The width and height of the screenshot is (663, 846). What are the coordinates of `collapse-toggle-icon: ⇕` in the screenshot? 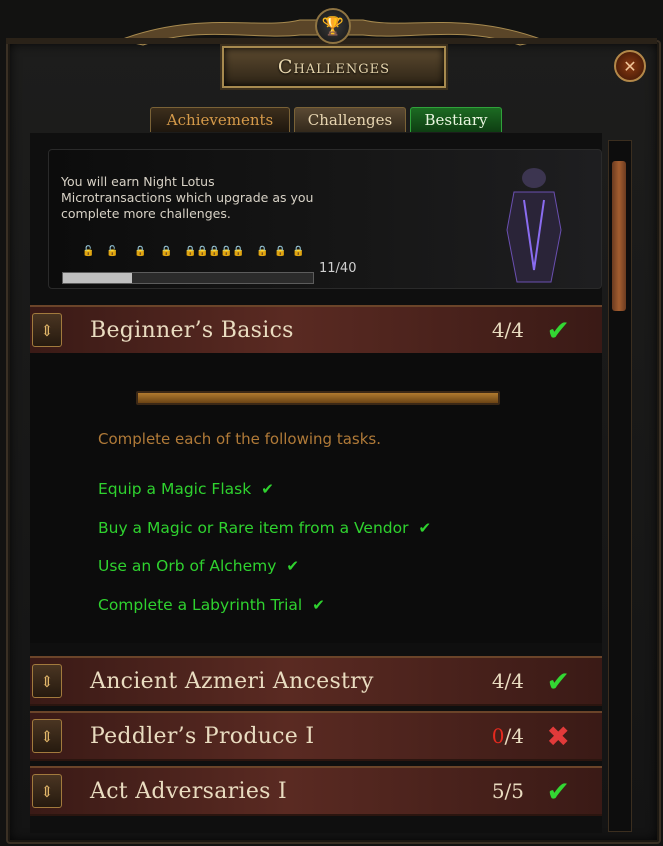 It's located at (47, 330).